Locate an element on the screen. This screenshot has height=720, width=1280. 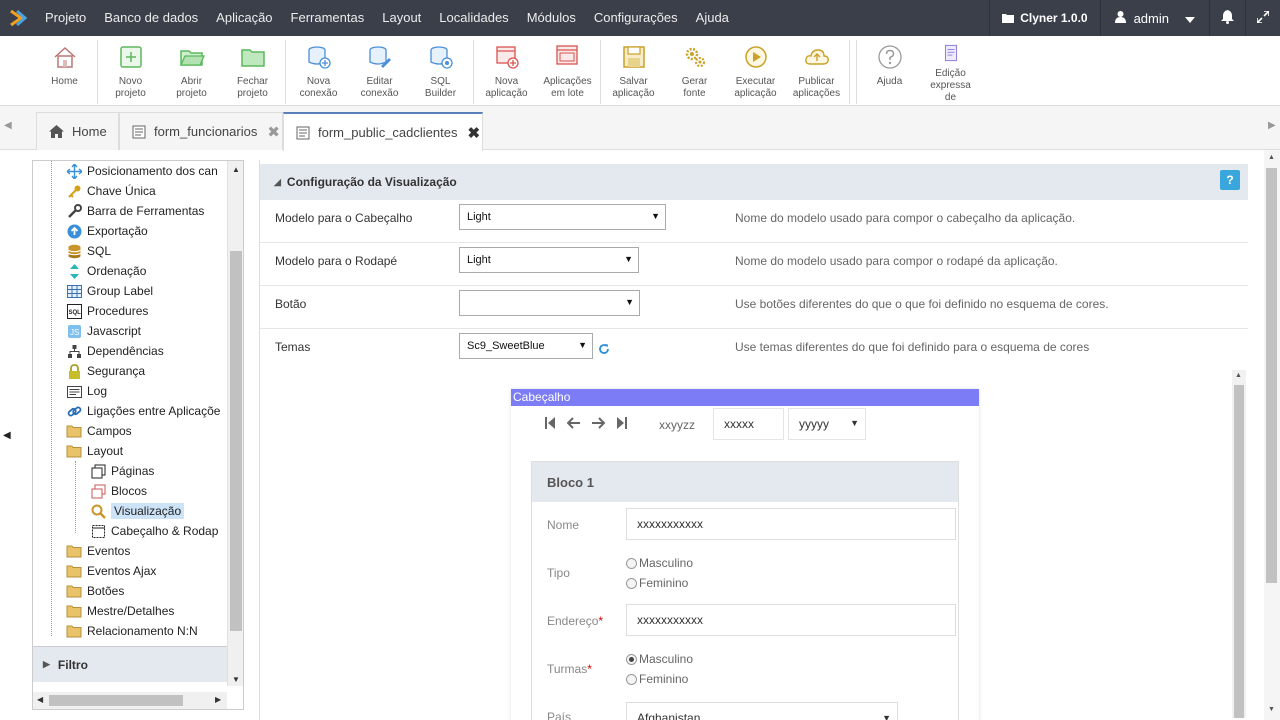
fullscreen-button is located at coordinates (1262, 18).